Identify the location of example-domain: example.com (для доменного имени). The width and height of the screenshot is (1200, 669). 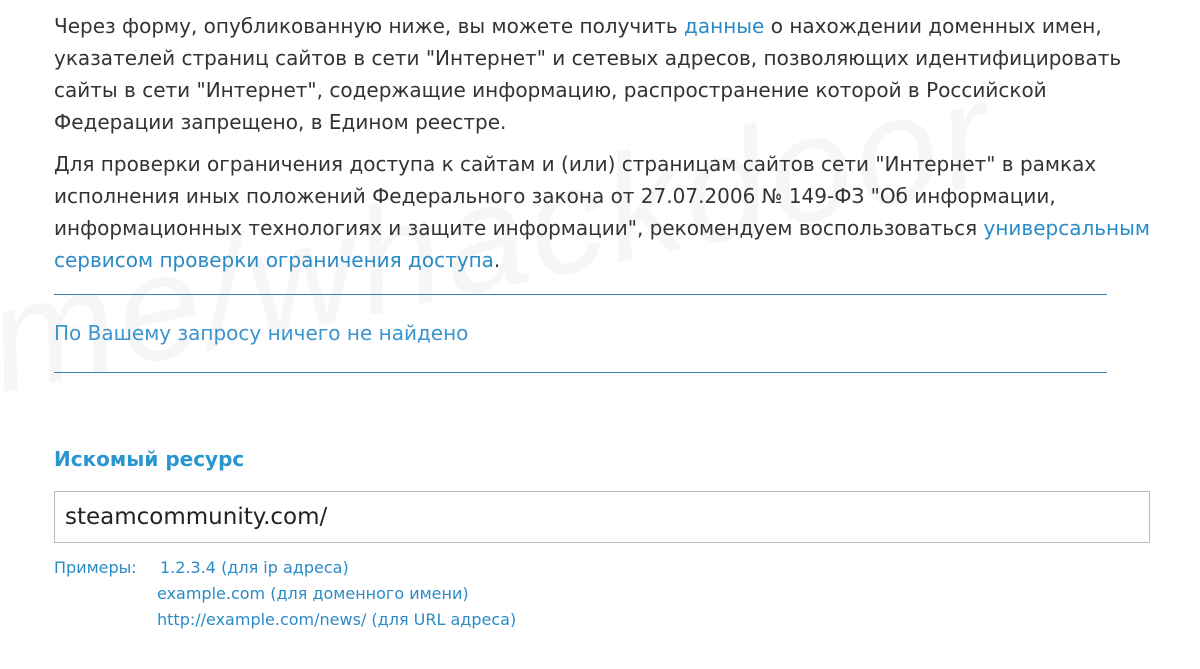
(313, 593).